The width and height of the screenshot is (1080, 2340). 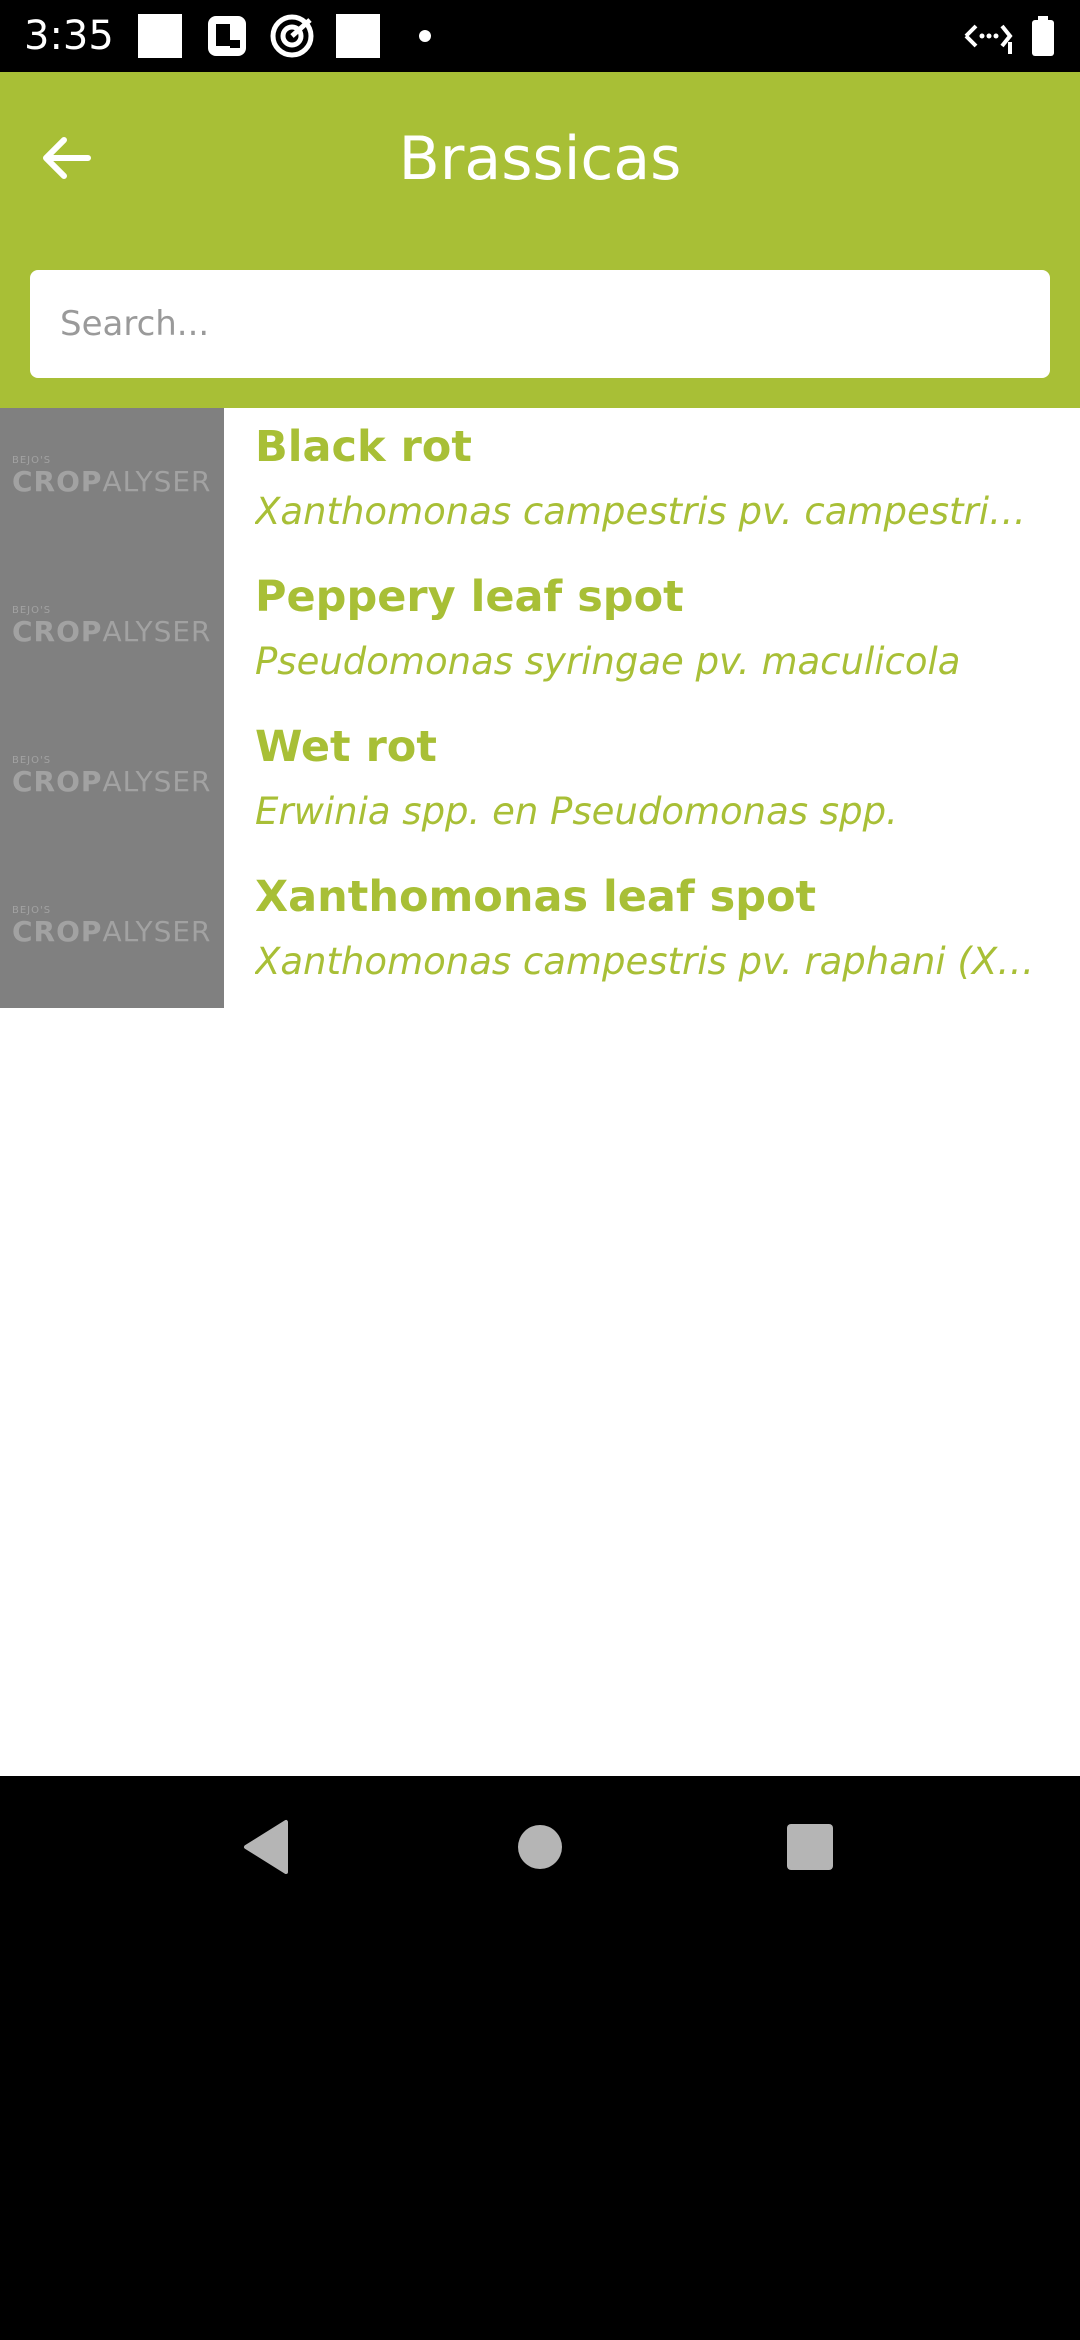 What do you see at coordinates (540, 240) in the screenshot?
I see `app-bar: Brassicas` at bounding box center [540, 240].